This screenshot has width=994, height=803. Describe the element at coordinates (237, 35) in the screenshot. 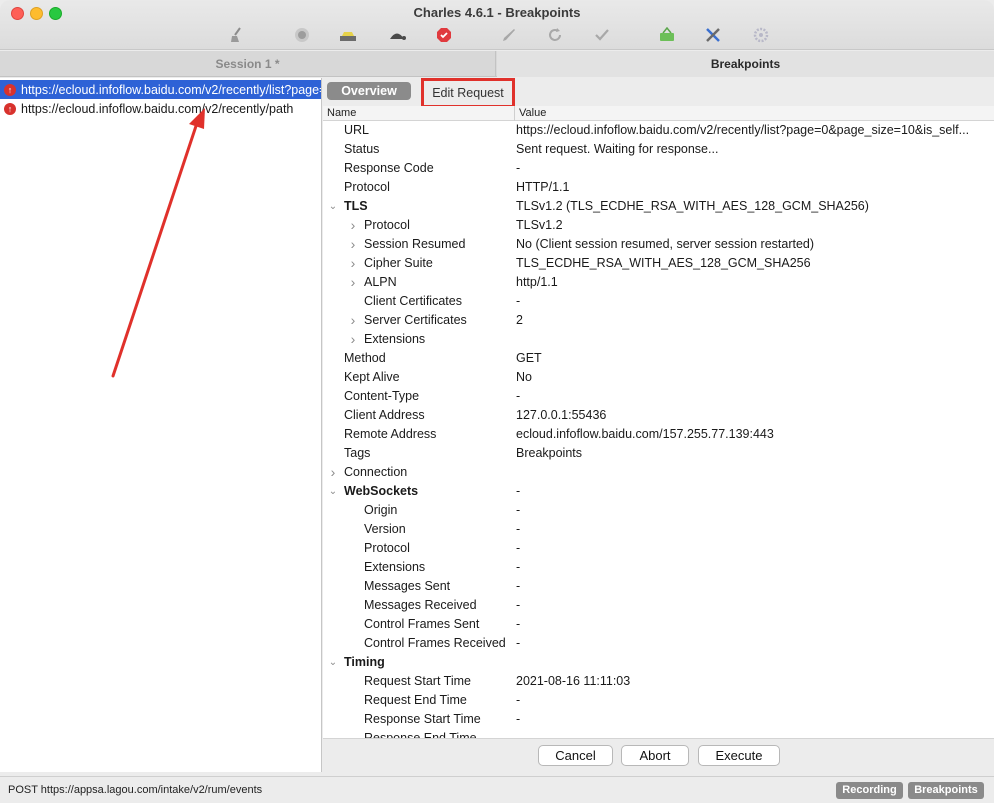

I see `broom-icon` at that location.